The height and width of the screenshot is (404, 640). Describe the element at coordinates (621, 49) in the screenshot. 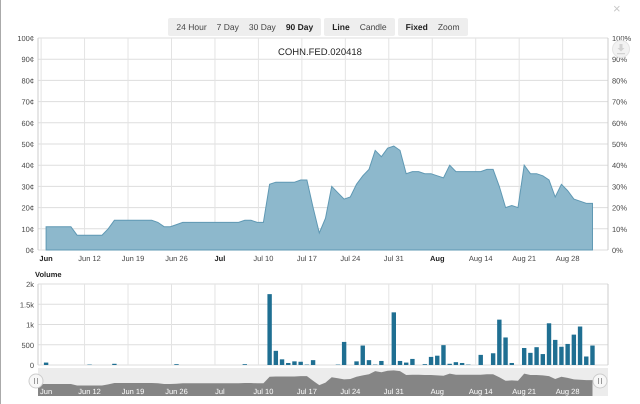

I see `download-icon` at that location.